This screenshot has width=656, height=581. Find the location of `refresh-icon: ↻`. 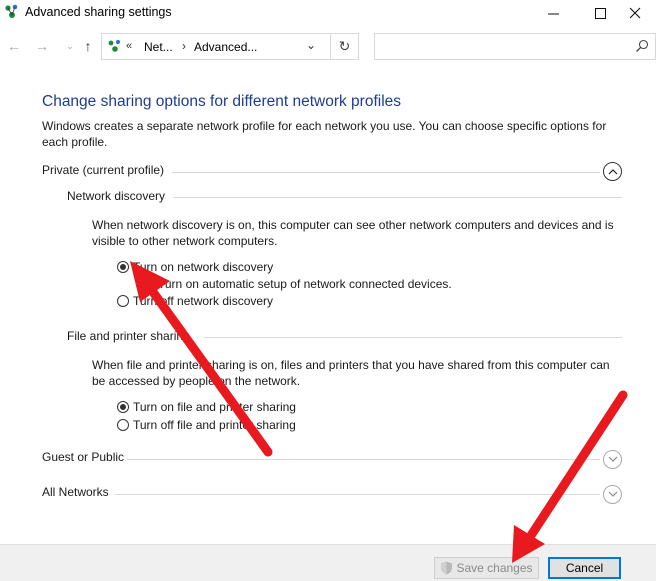

refresh-icon: ↻ is located at coordinates (344, 46).